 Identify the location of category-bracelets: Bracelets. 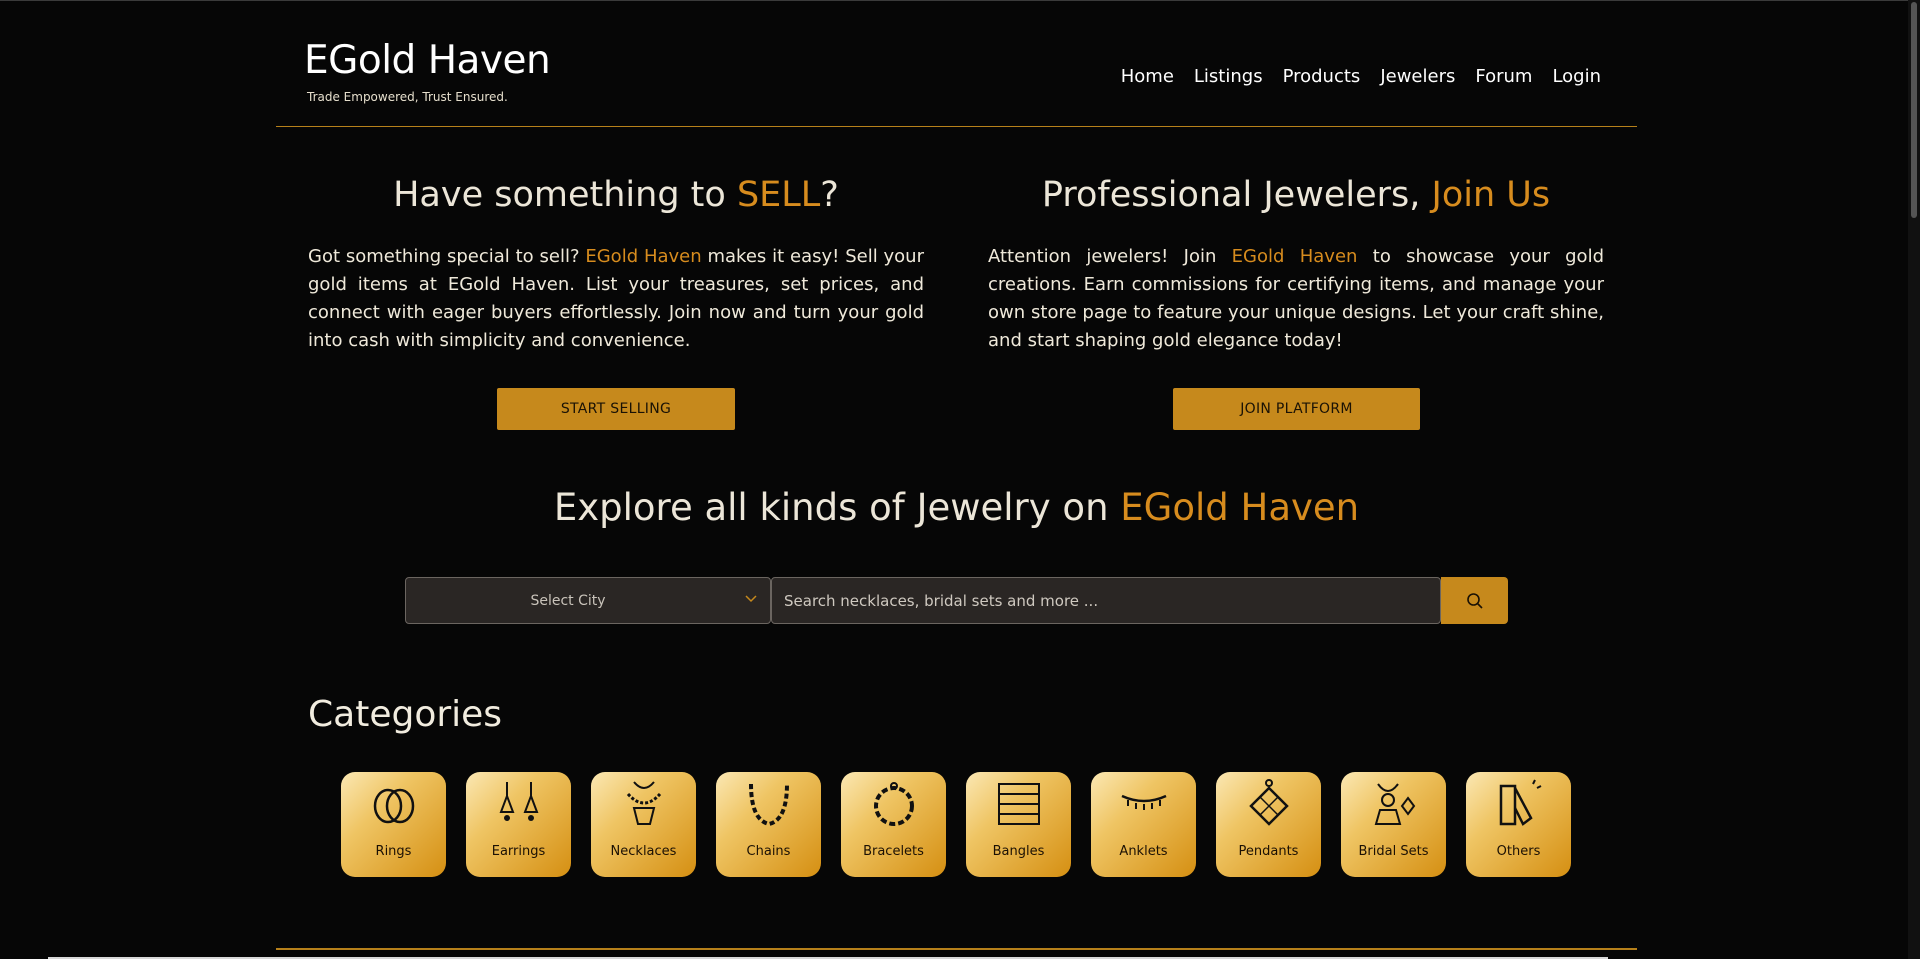
(893, 824).